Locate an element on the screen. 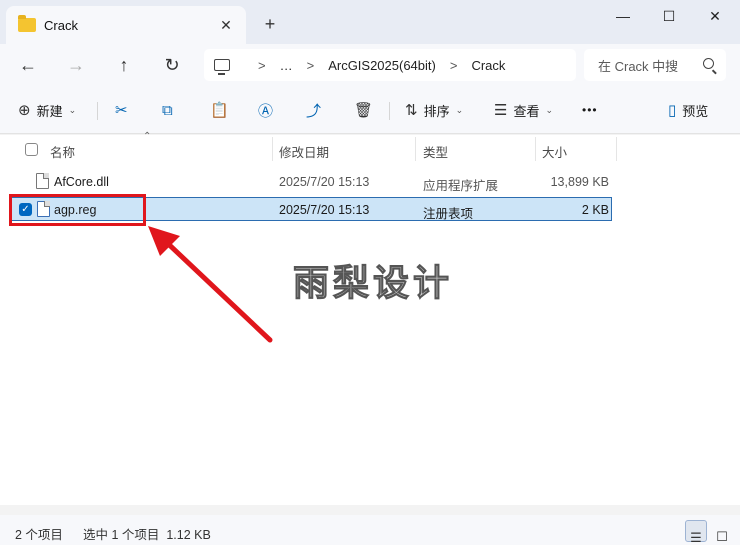 The image size is (740, 545). address-bar: > … > ArcGIS2025(64bit) > Crack is located at coordinates (390, 65).